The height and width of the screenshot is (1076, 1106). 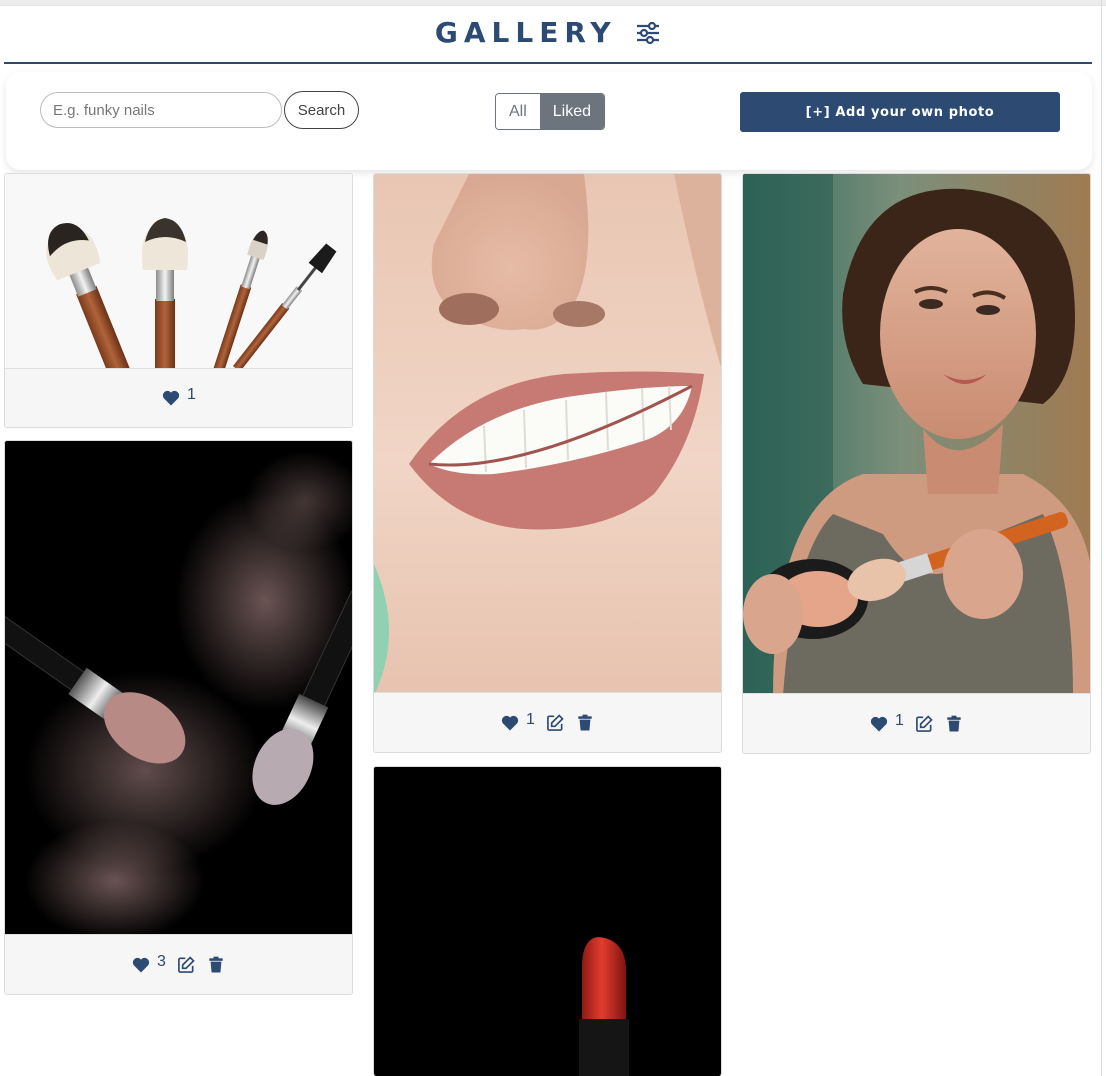 I want to click on filter-toggle: All Liked, so click(x=550, y=111).